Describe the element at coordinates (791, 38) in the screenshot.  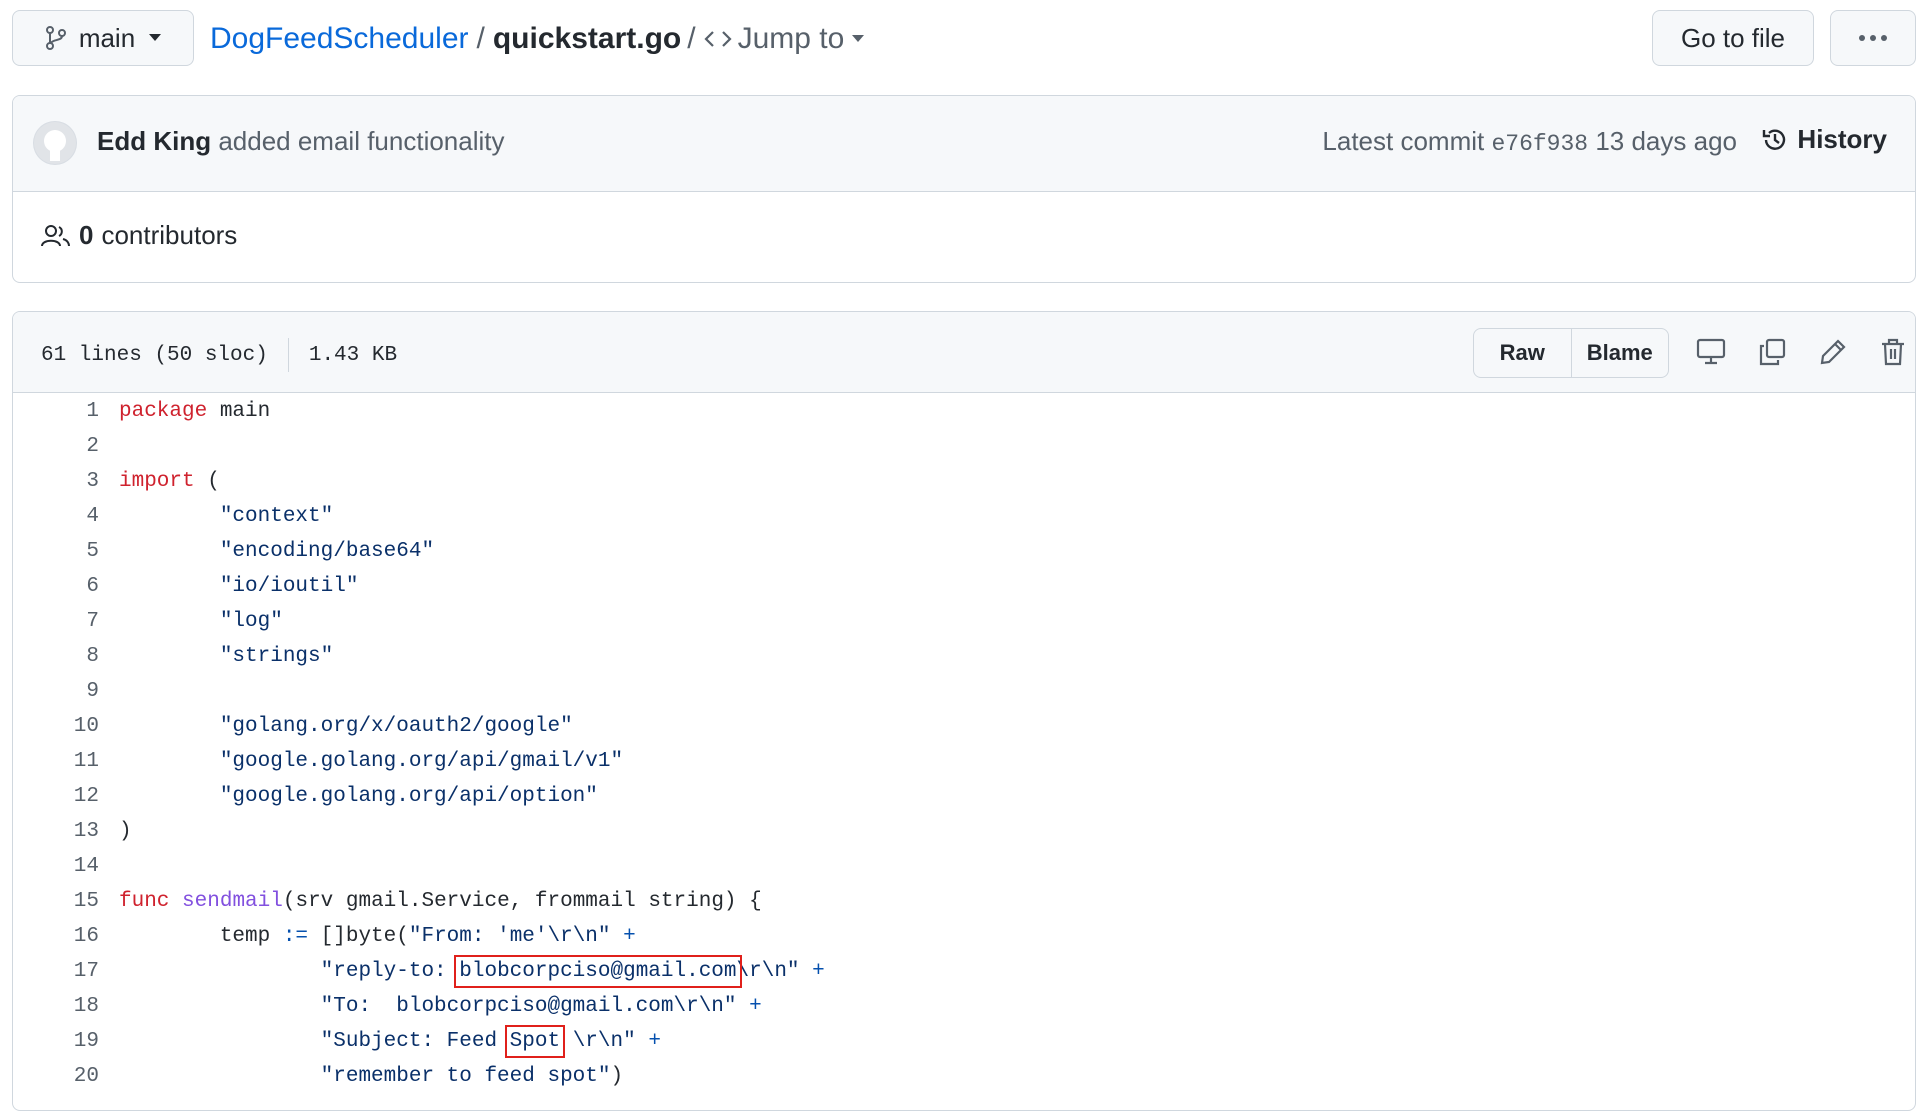
I see `jump-to-label: Jump to` at that location.